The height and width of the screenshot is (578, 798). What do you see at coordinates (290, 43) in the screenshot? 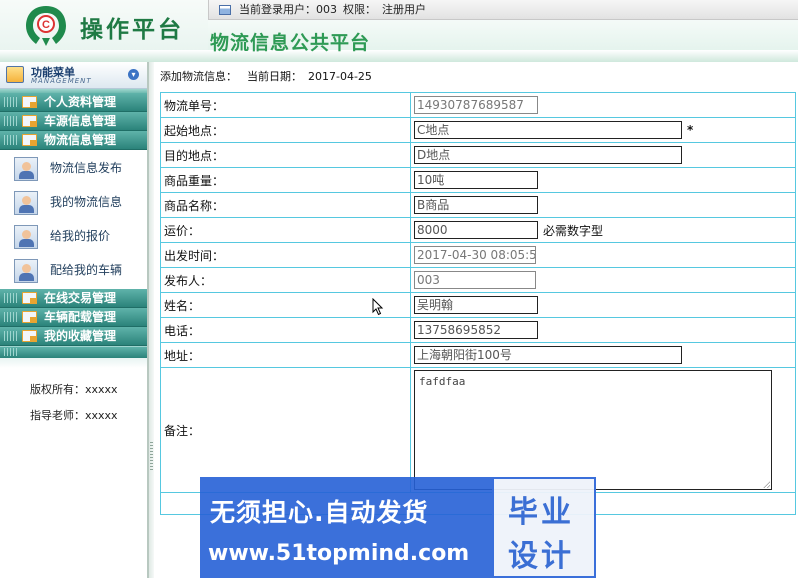
I see `site-title: 物流信息公共平台` at bounding box center [290, 43].